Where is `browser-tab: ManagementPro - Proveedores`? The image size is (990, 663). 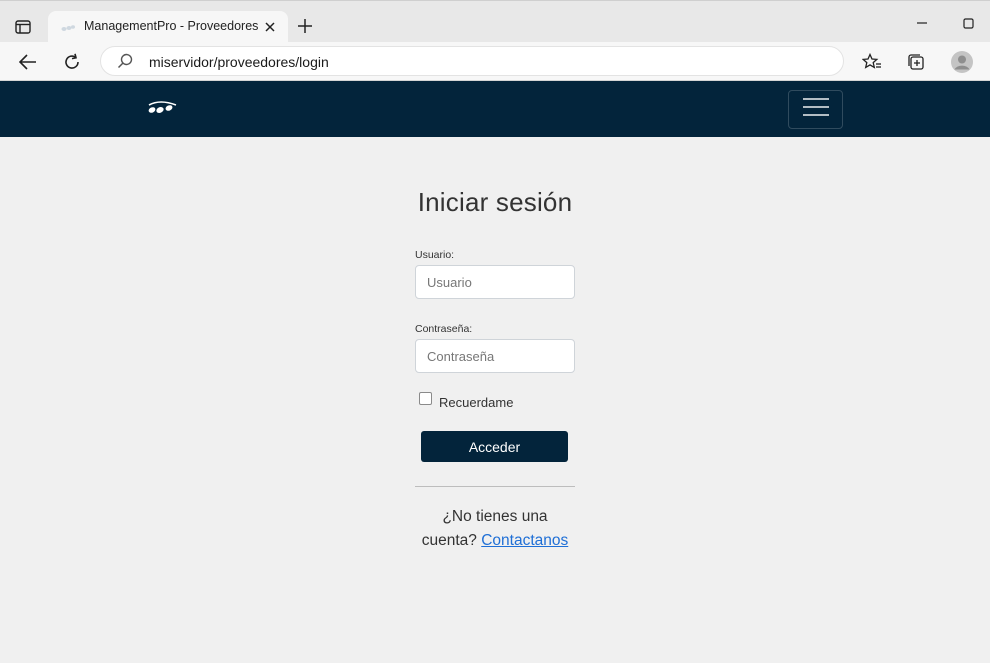
browser-tab: ManagementPro - Proveedores is located at coordinates (168, 27).